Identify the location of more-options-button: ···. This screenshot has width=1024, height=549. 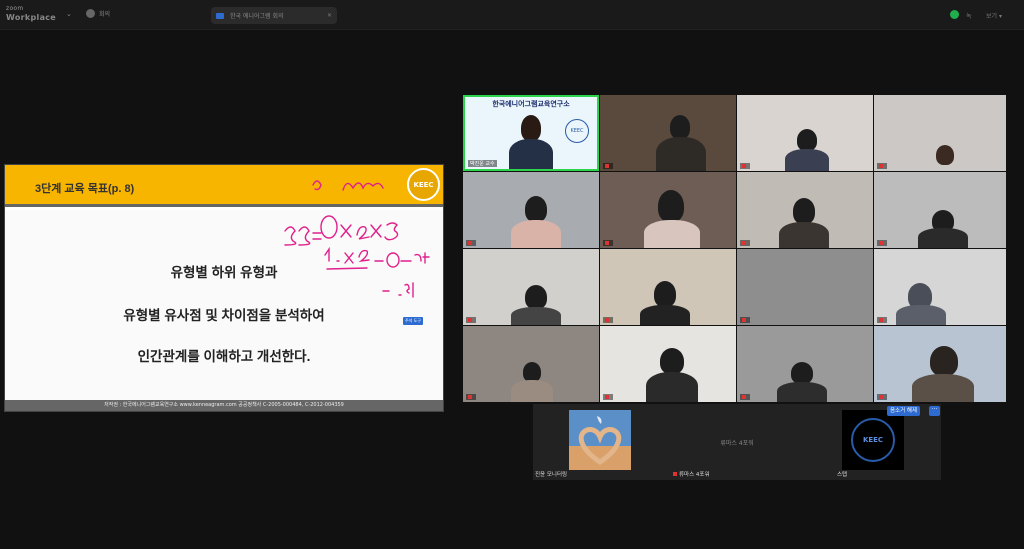
(934, 411).